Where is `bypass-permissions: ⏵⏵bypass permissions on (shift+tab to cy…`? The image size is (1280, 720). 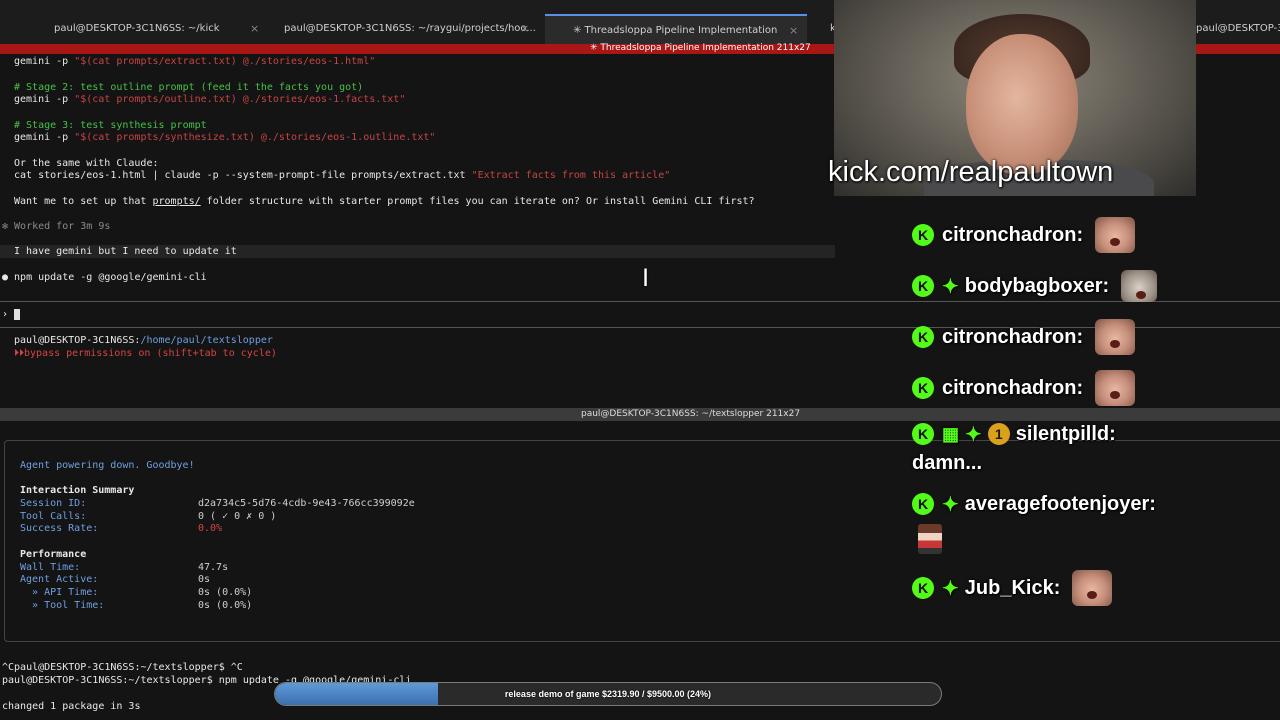 bypass-permissions: ⏵⏵bypass permissions on (shift+tab to cy… is located at coordinates (145, 353).